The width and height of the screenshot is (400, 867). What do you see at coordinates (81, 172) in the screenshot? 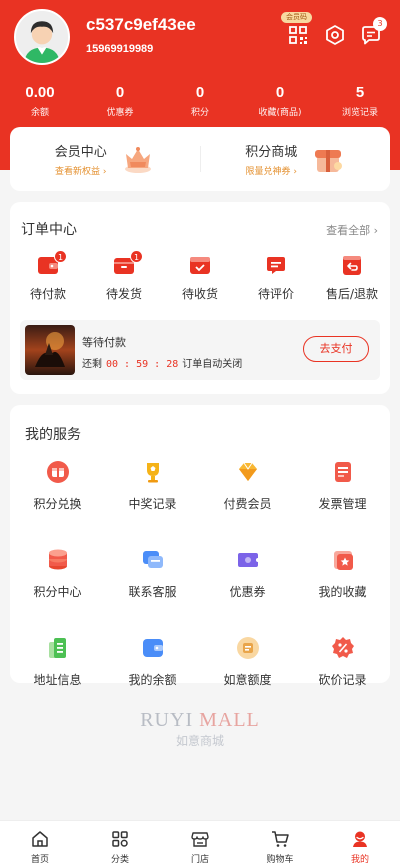
I see `member-center-subtitle: 查看新权益 ›` at bounding box center [81, 172].